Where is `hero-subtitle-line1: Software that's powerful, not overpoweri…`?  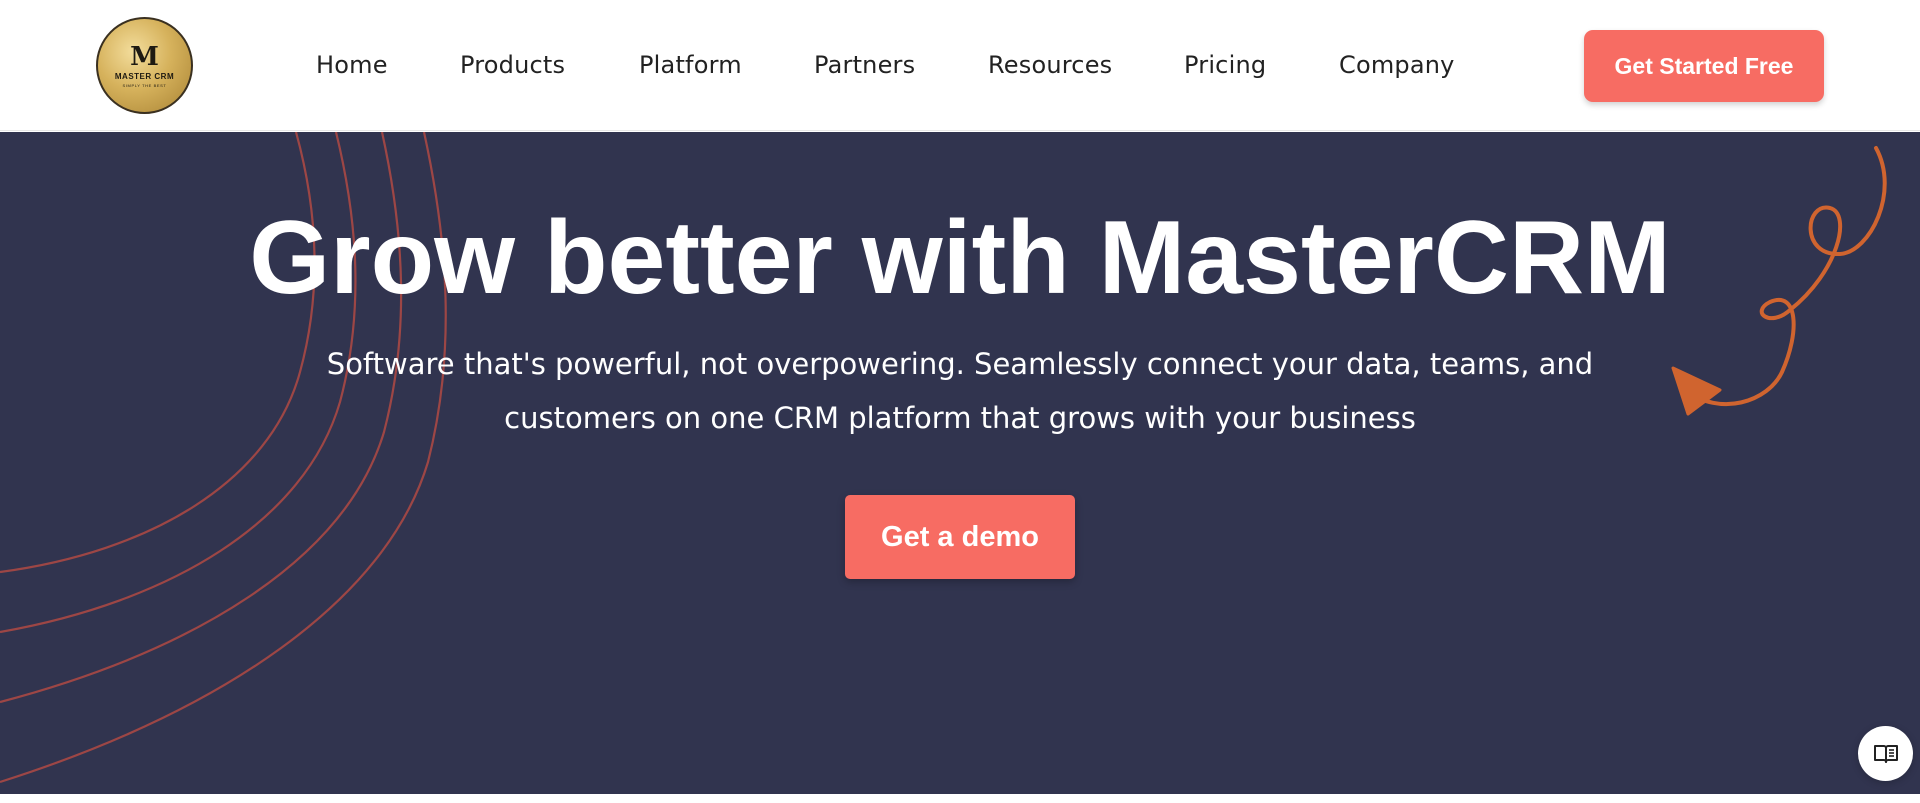
hero-subtitle-line1: Software that's powerful, not overpoweri… is located at coordinates (960, 364).